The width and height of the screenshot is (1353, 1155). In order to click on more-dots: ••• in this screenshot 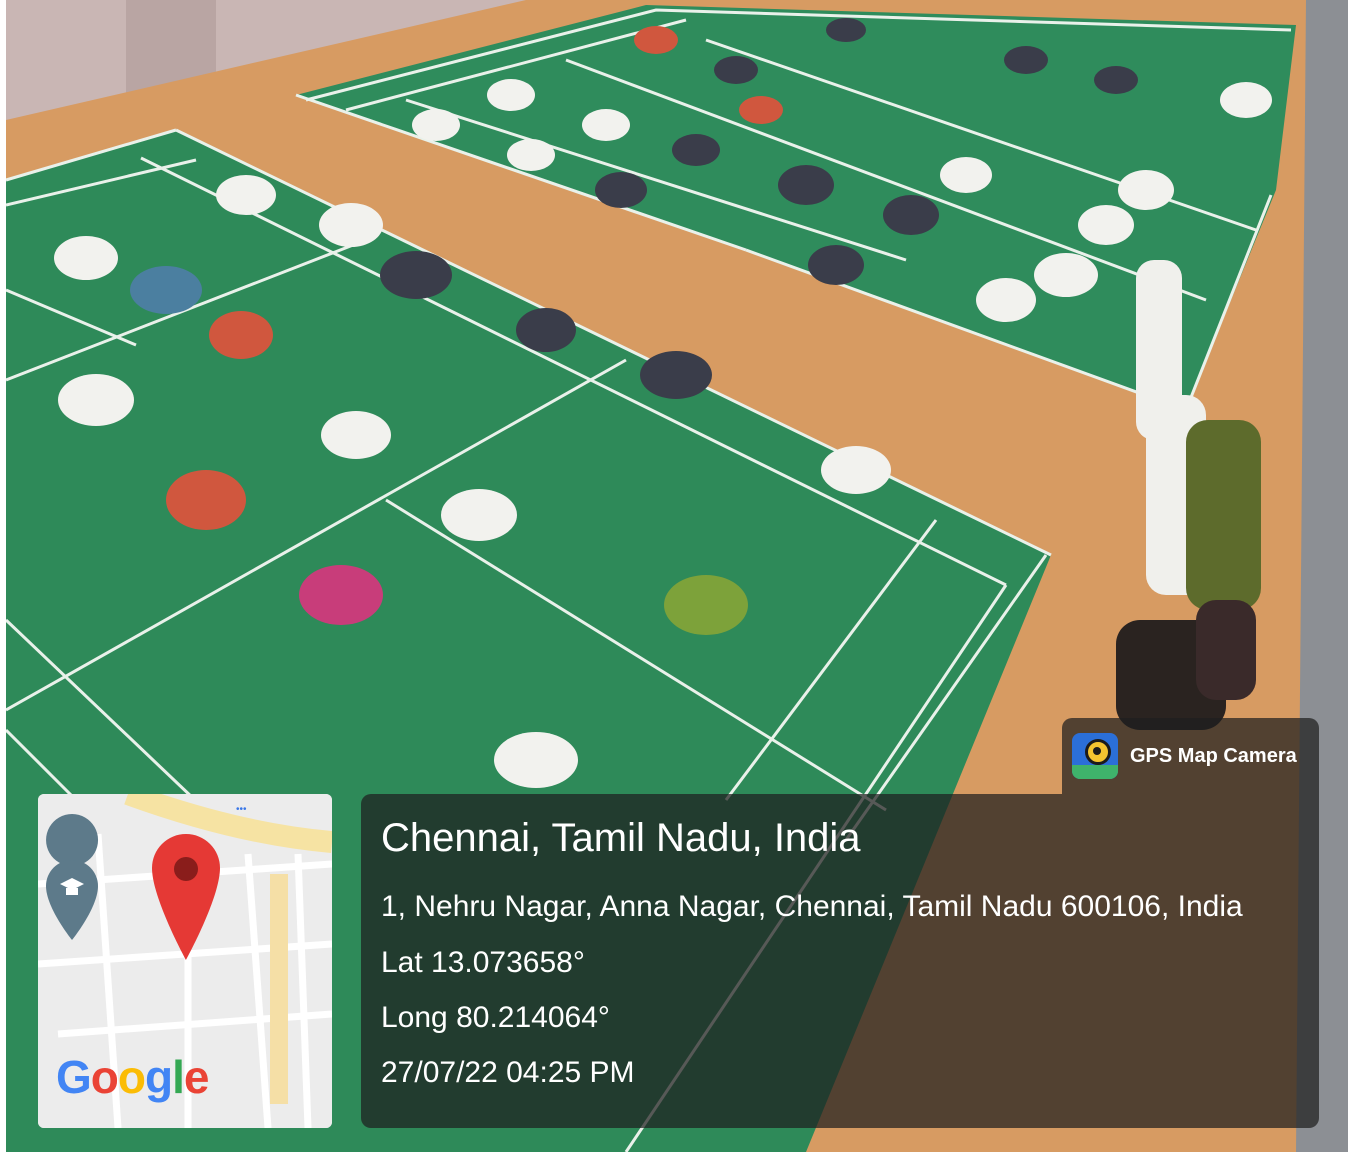, I will do `click(241, 809)`.